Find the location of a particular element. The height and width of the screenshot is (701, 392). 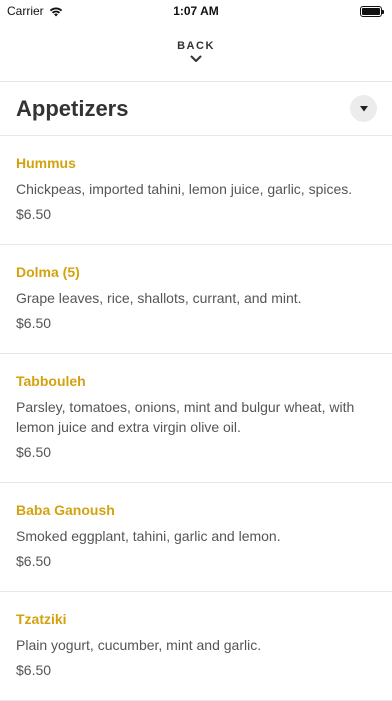

item-description: Plain yogurt, cucumber, mint and garlic. is located at coordinates (139, 645).